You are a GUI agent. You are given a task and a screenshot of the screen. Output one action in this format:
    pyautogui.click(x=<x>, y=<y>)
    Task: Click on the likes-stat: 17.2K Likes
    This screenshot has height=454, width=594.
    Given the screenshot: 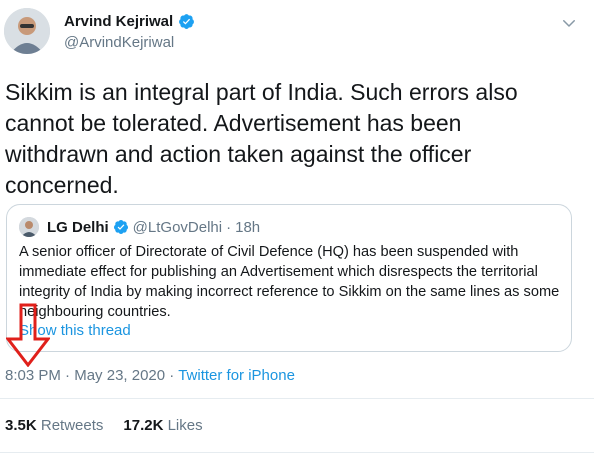 What is the action you would take?
    pyautogui.click(x=162, y=425)
    